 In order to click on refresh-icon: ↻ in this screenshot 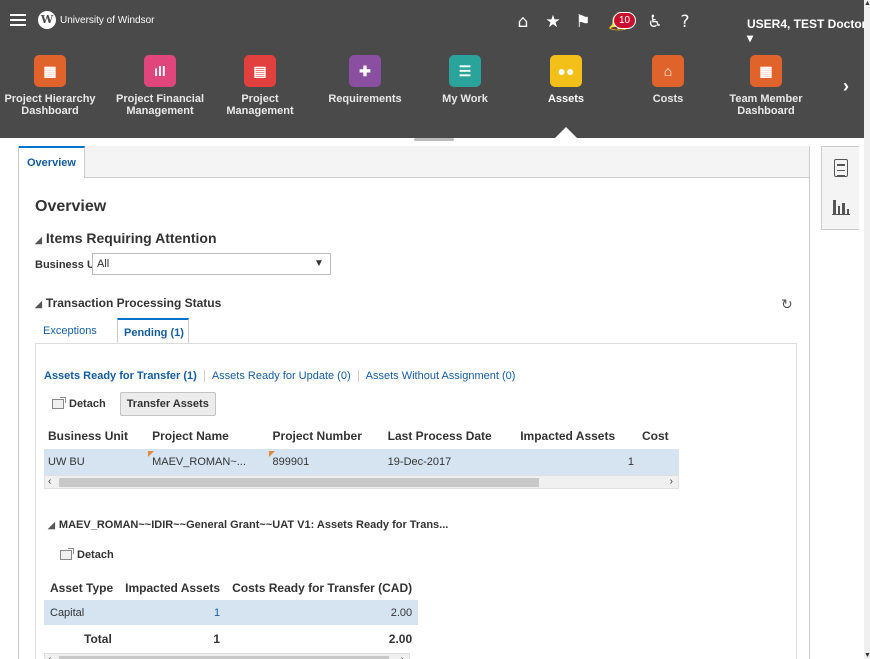, I will do `click(787, 304)`.